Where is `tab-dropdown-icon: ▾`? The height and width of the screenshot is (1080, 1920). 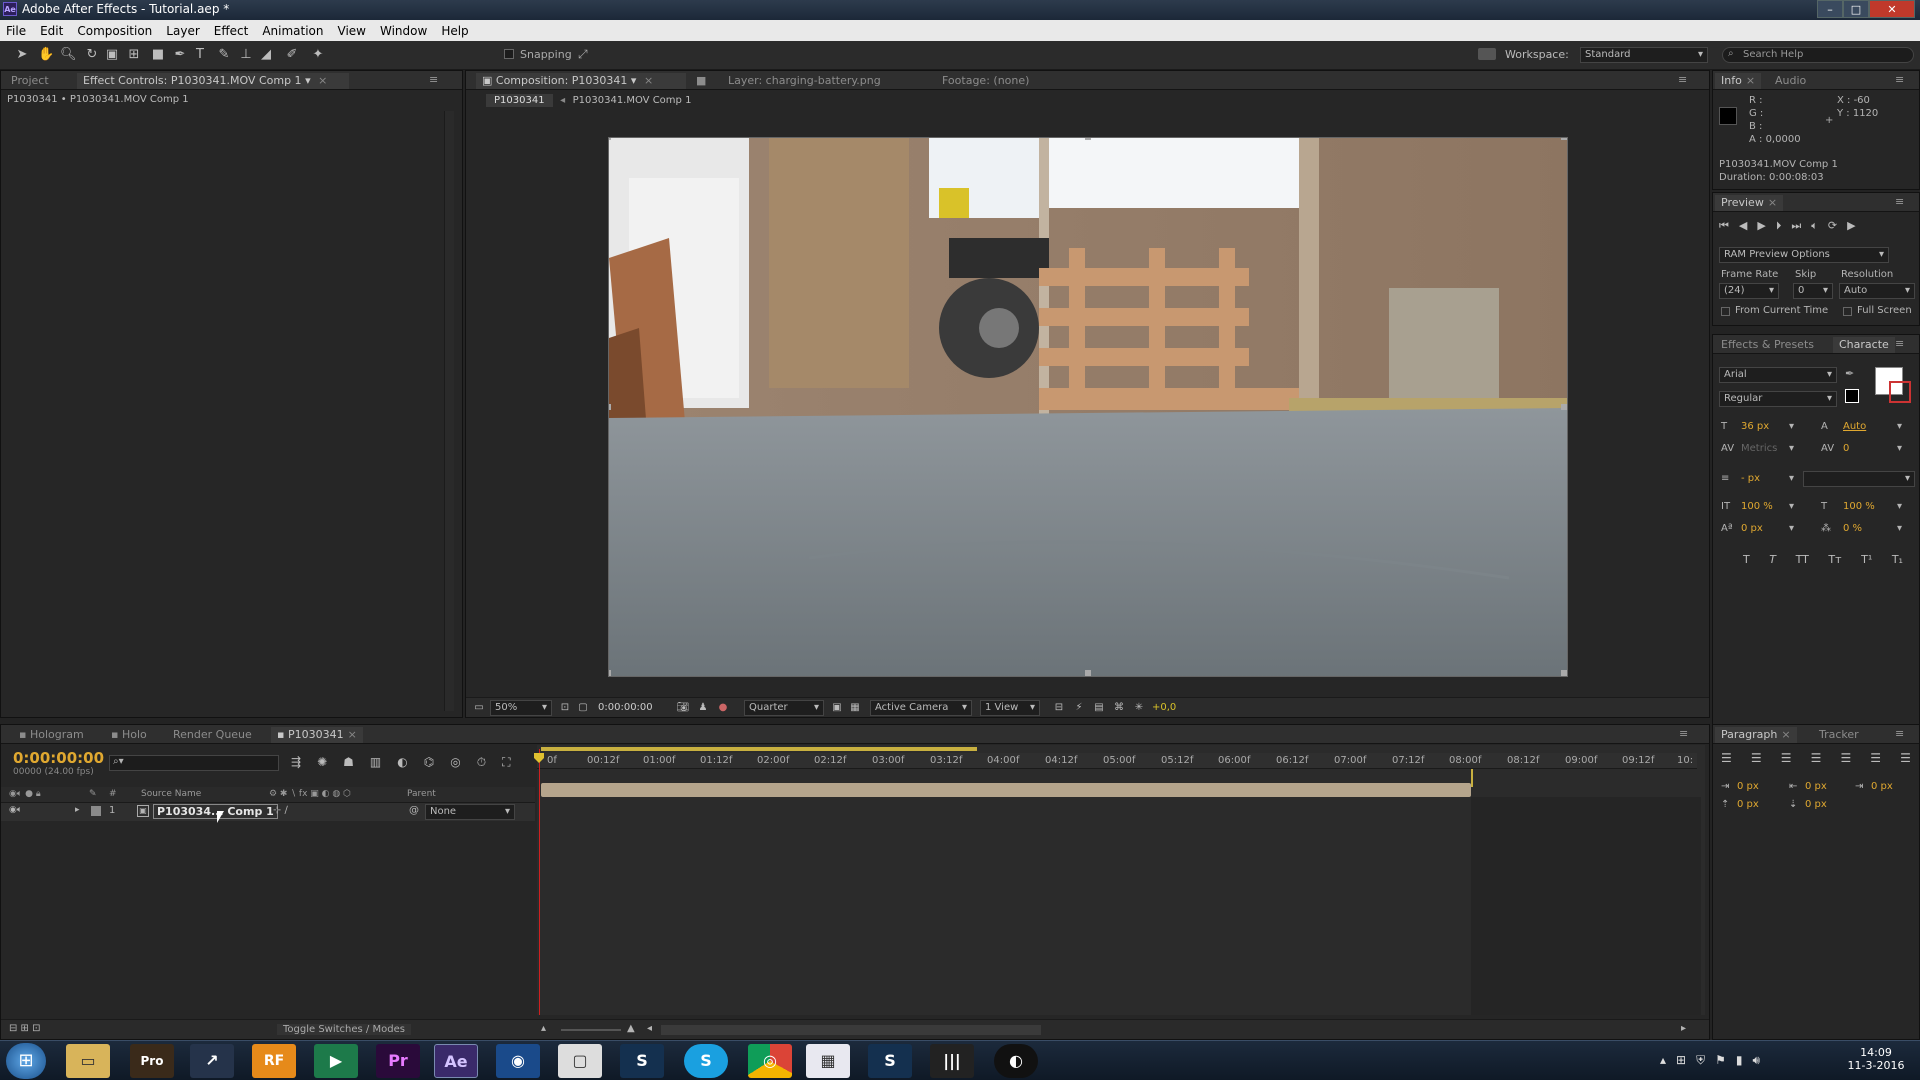
tab-dropdown-icon: ▾ is located at coordinates (634, 80).